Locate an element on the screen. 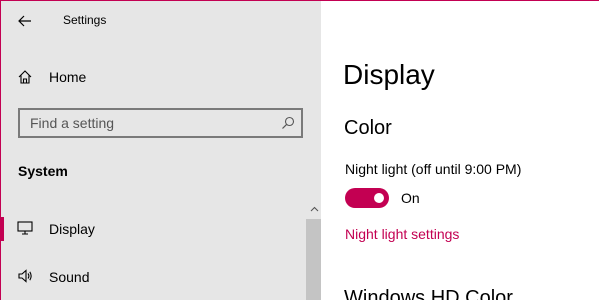 The height and width of the screenshot is (300, 599). scroll-up-button is located at coordinates (314, 211).